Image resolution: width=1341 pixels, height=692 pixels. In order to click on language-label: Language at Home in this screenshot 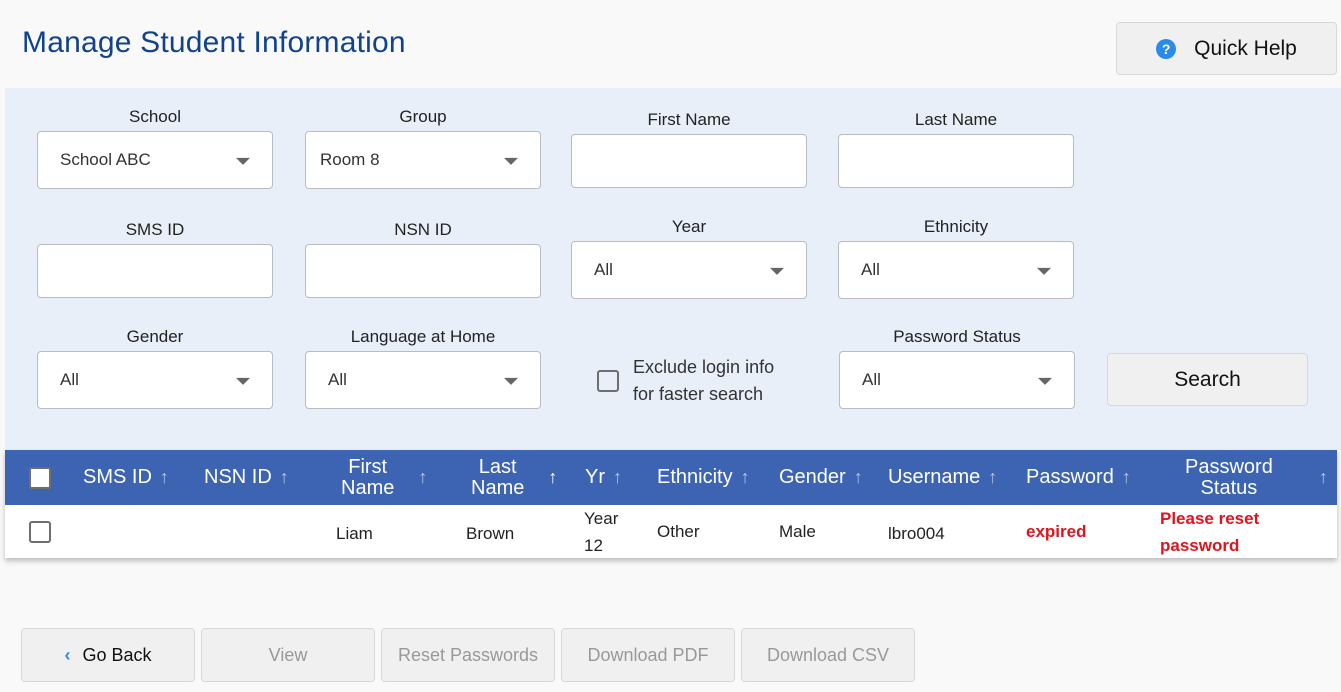, I will do `click(423, 336)`.